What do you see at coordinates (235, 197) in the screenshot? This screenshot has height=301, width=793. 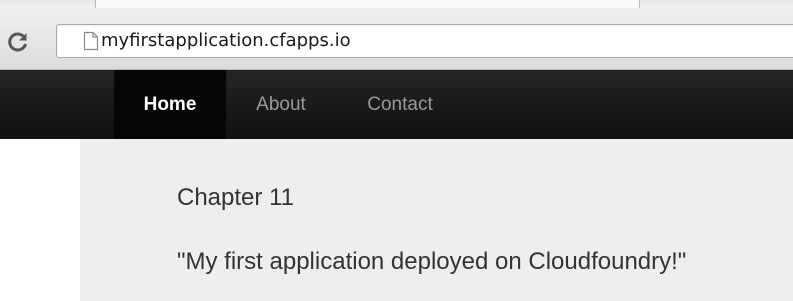 I see `page-heading: Chapter 11` at bounding box center [235, 197].